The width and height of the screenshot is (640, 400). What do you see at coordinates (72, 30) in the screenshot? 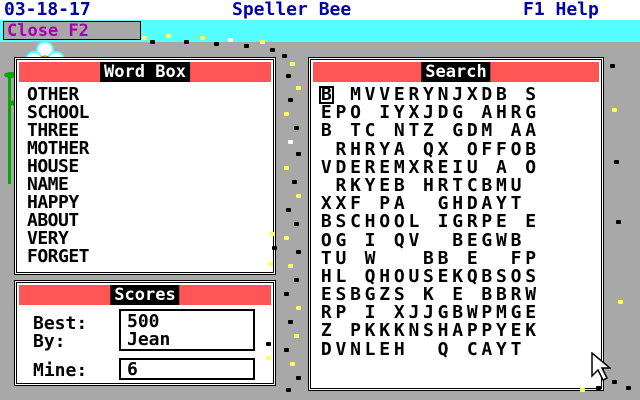
I see `close-button: Close F2` at bounding box center [72, 30].